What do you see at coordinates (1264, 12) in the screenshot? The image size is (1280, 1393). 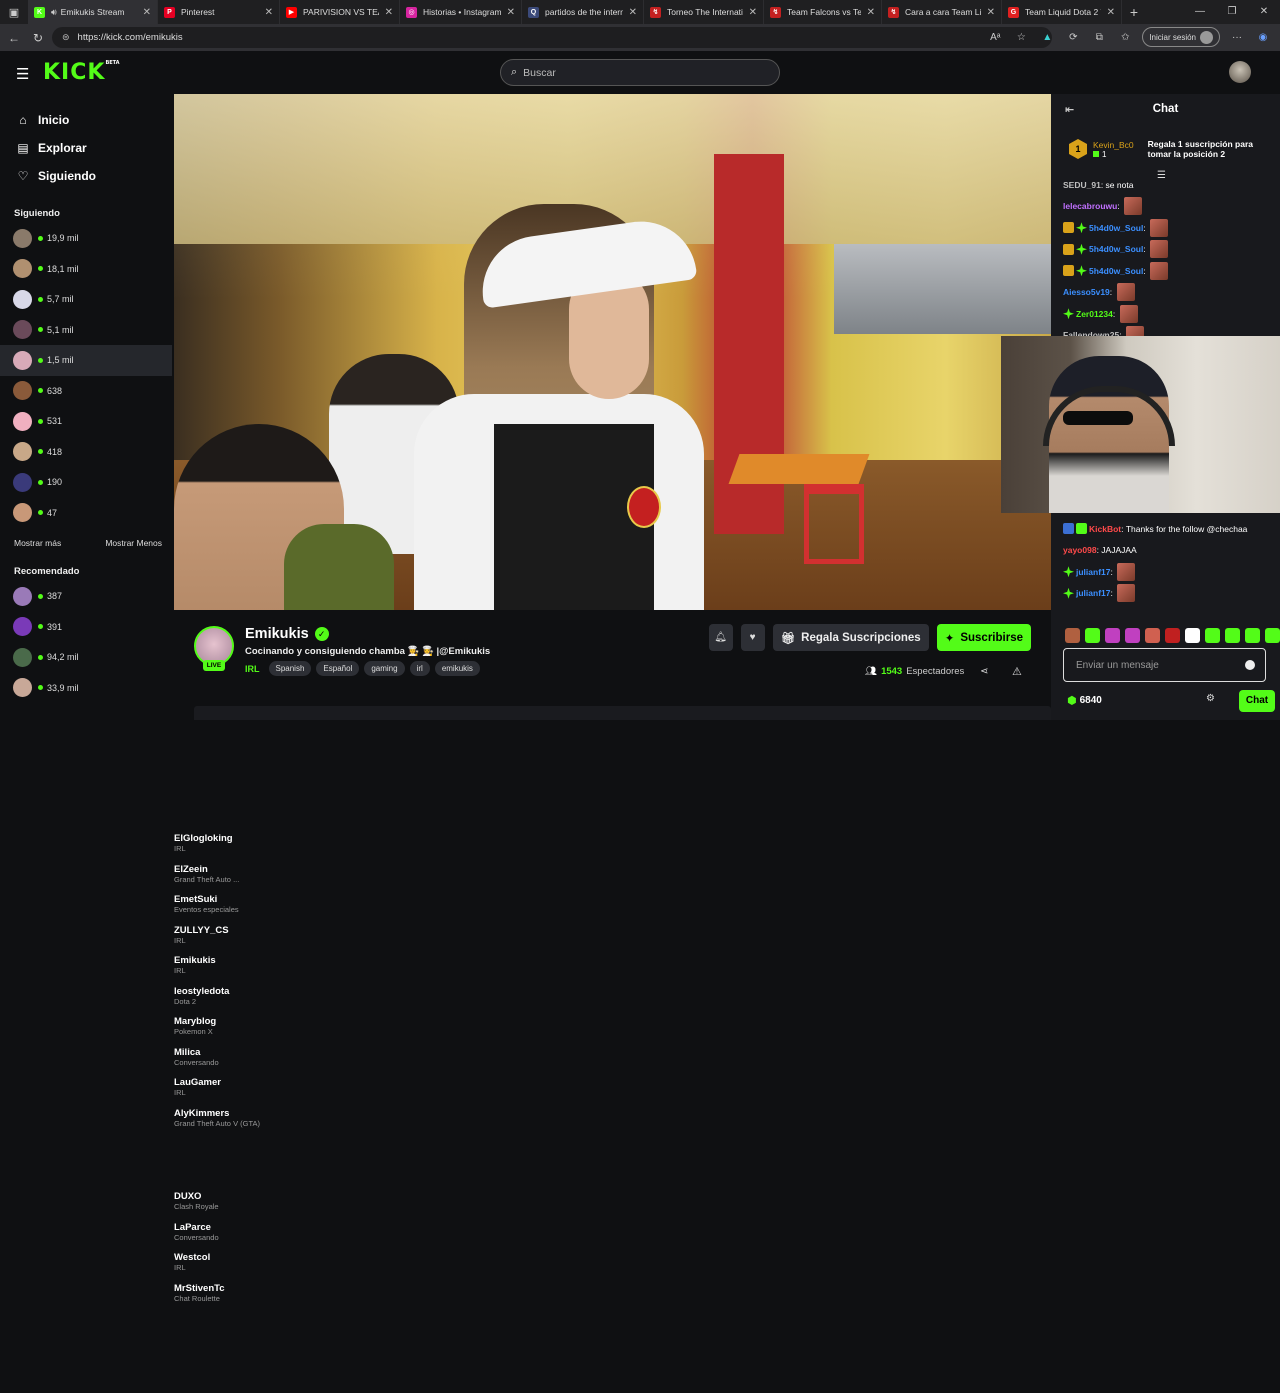 I see `close-window-icon: ✕` at bounding box center [1264, 12].